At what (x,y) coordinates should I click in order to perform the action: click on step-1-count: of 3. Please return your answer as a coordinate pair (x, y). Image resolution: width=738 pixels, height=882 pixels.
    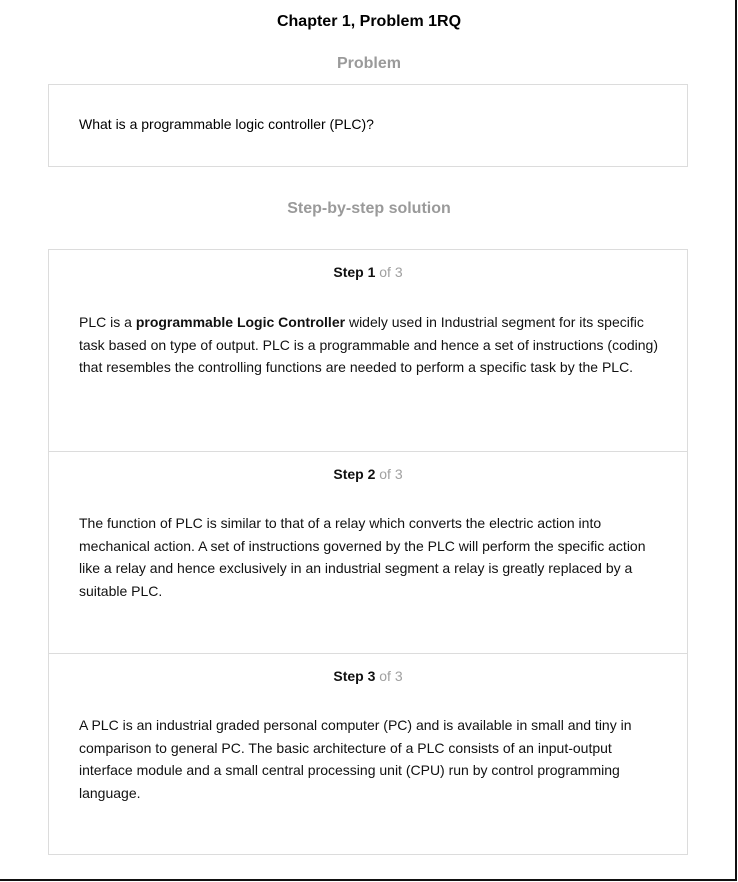
    Looking at the image, I should click on (391, 272).